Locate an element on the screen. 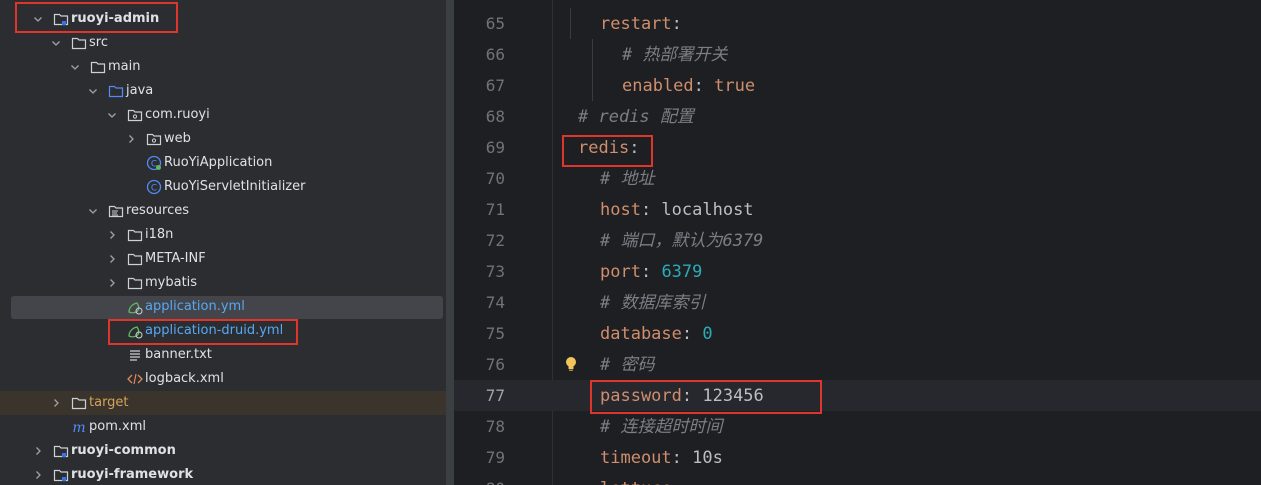 This screenshot has width=1261, height=485. class-icon: C is located at coordinates (154, 187).